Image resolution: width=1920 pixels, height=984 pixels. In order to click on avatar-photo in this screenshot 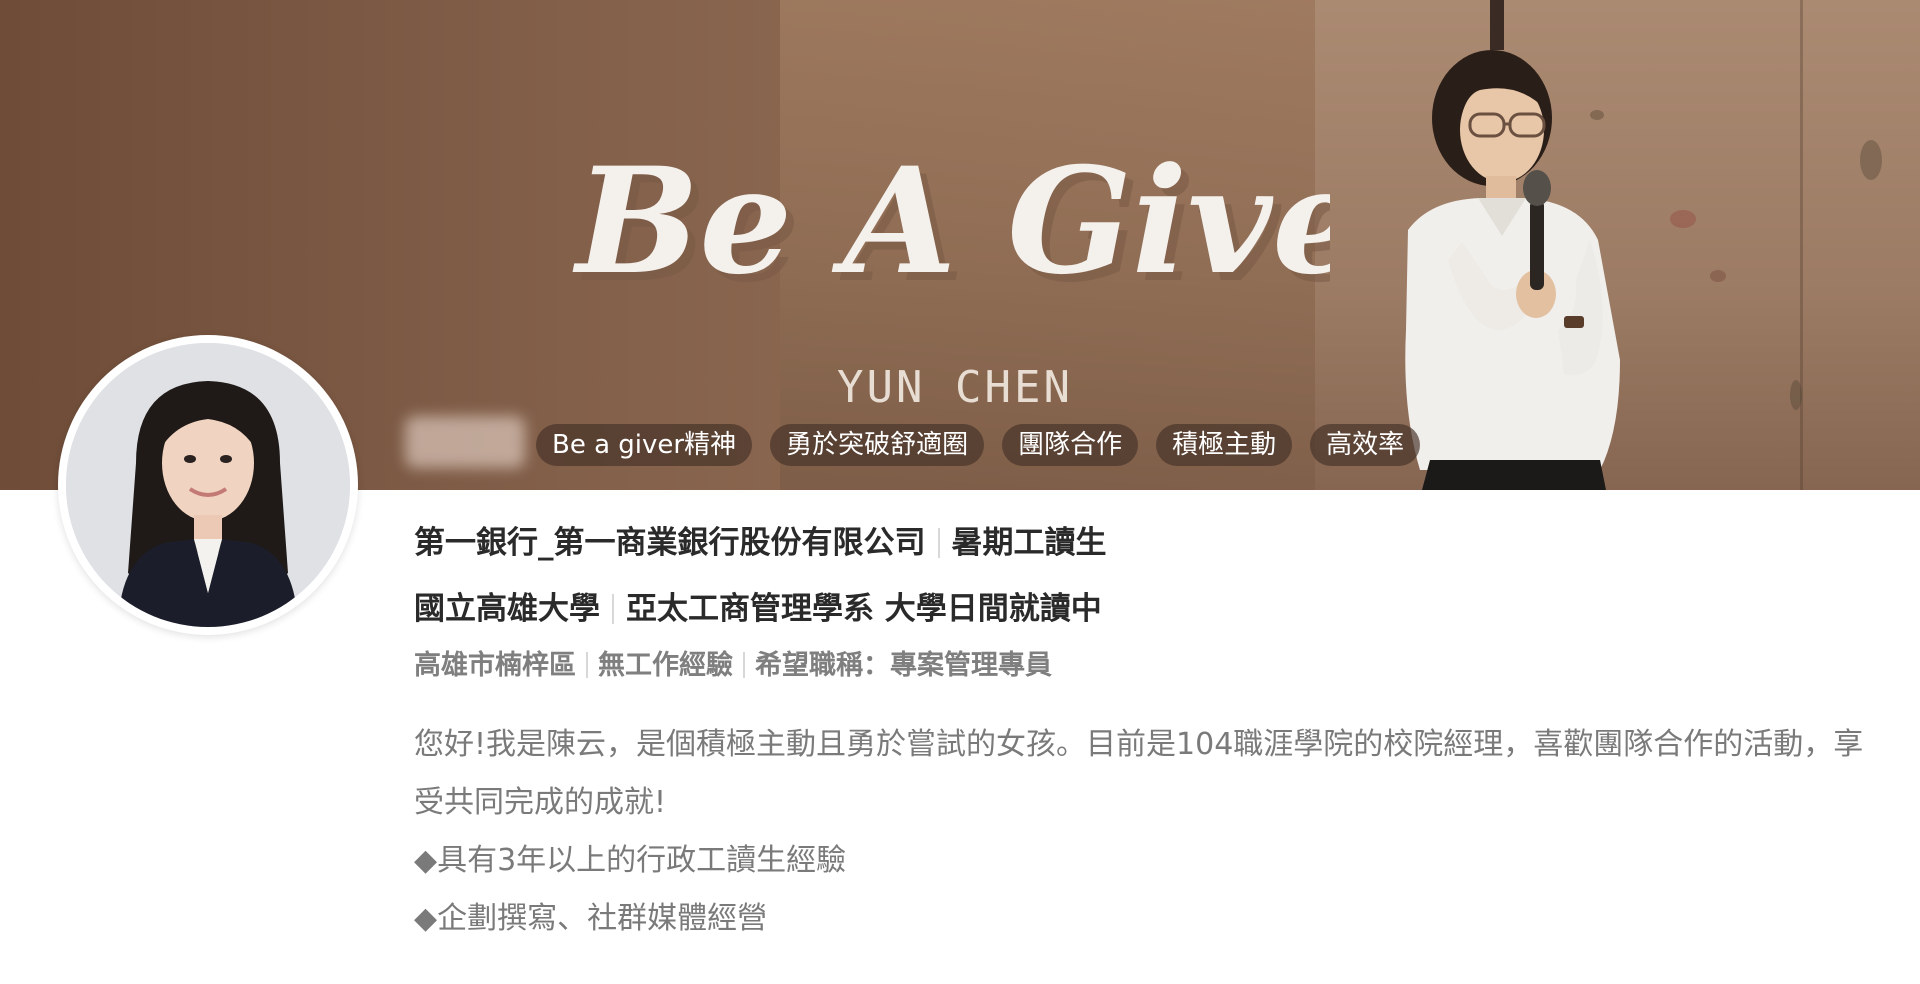, I will do `click(208, 485)`.